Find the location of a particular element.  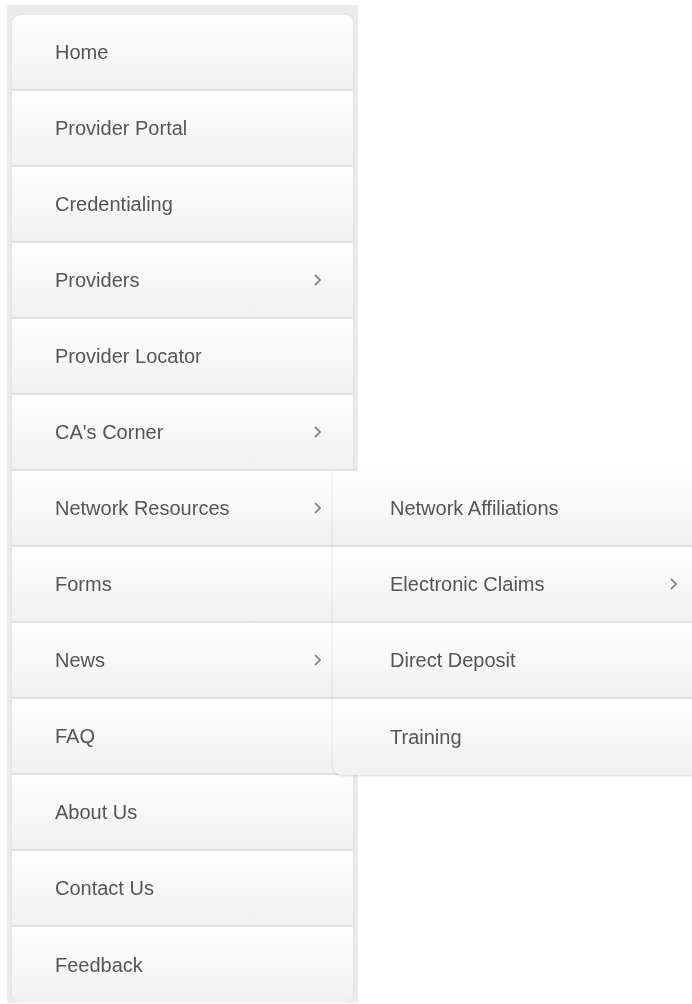

menu-item: CA's Corner is located at coordinates (182, 433).